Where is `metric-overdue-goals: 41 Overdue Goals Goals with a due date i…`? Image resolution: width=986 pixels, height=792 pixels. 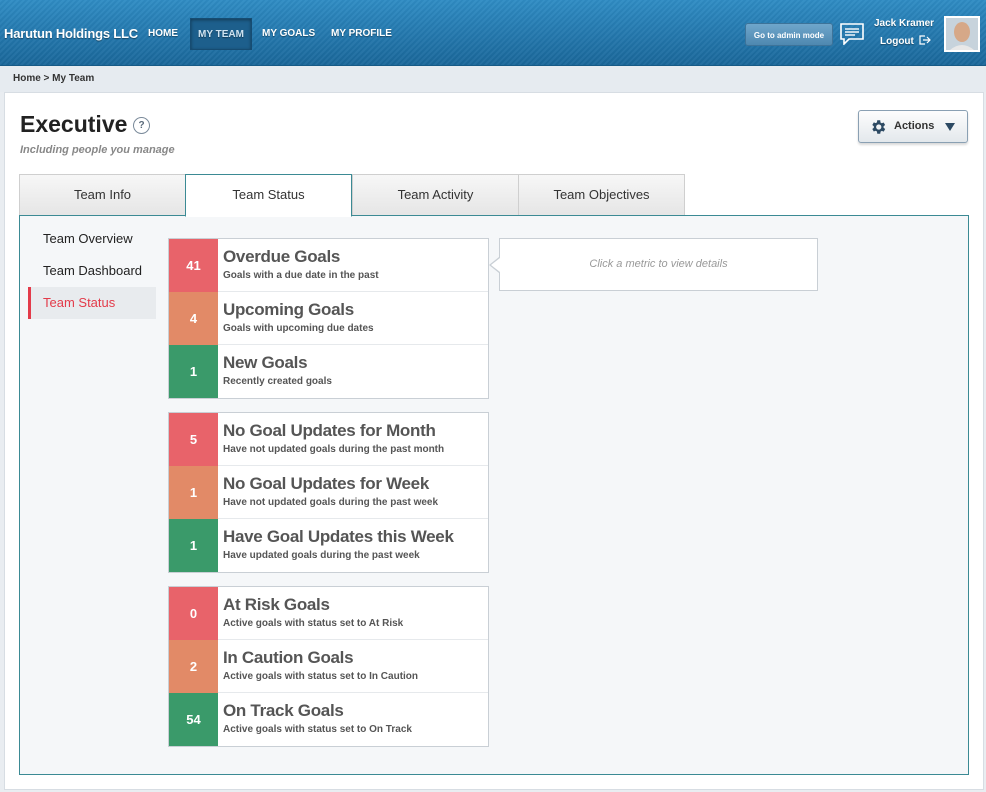 metric-overdue-goals: 41 Overdue Goals Goals with a due date i… is located at coordinates (328, 265).